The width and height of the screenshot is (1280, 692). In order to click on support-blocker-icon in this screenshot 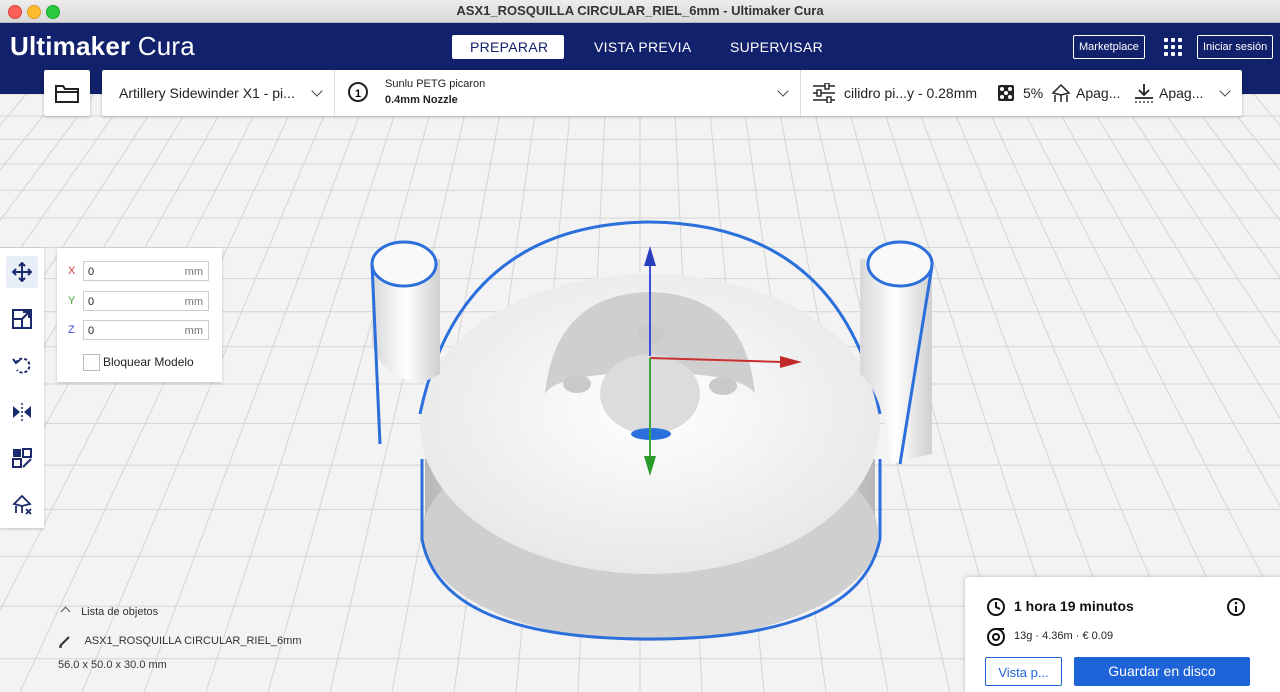, I will do `click(22, 505)`.